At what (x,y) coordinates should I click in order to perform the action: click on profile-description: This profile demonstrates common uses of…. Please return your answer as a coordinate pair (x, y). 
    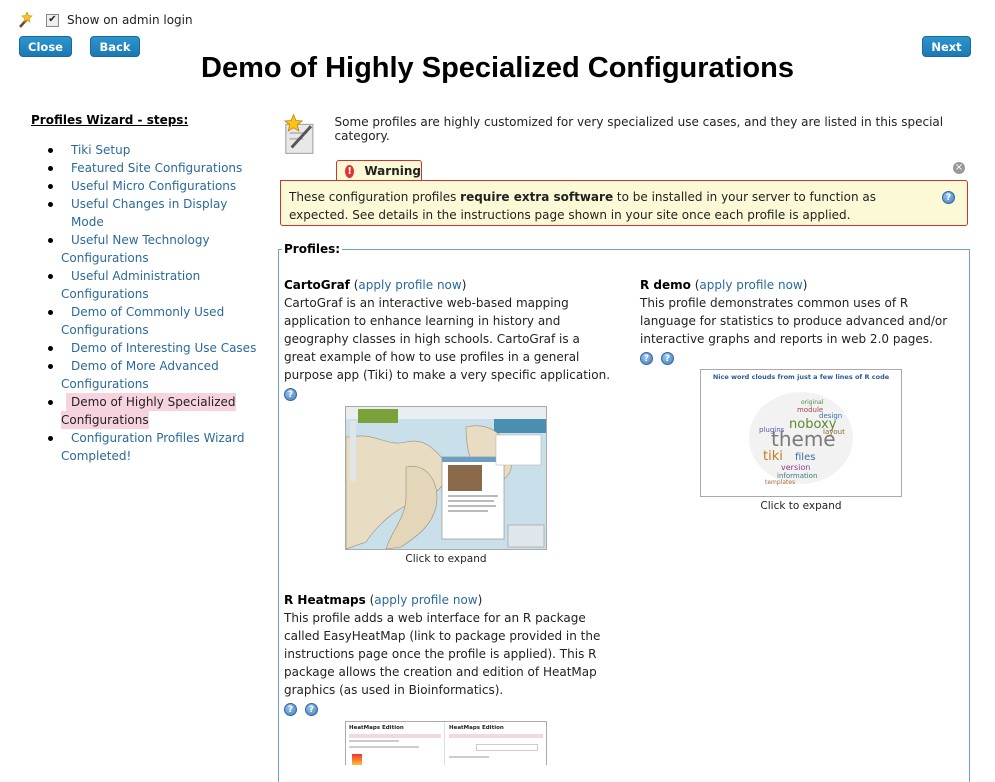
    Looking at the image, I should click on (794, 321).